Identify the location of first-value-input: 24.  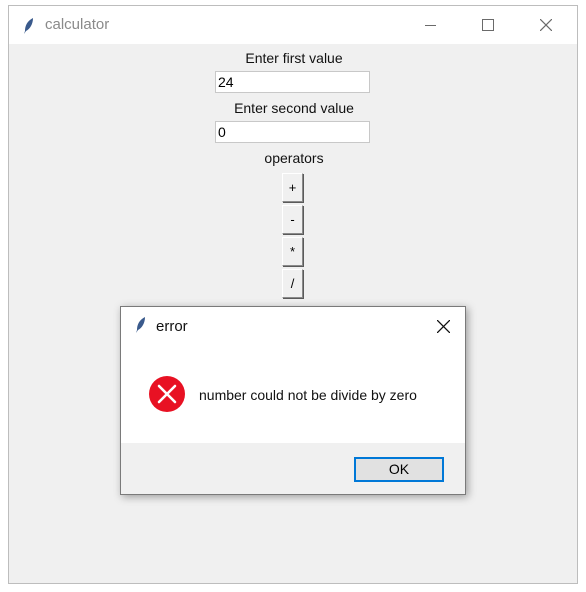
(292, 82).